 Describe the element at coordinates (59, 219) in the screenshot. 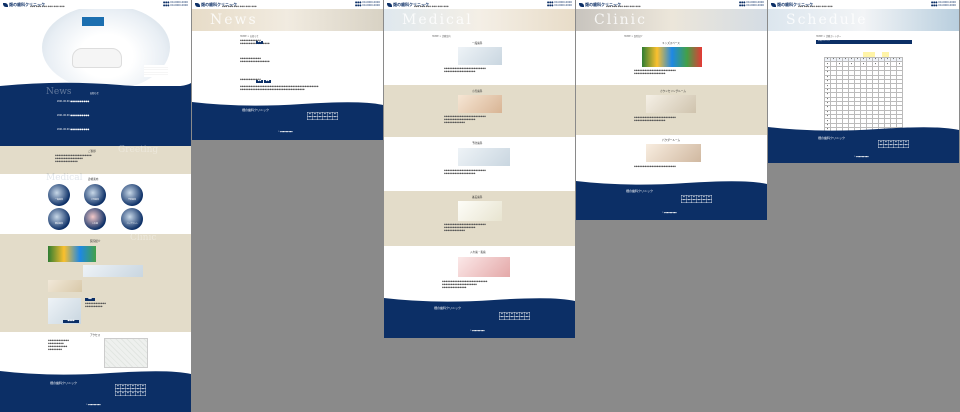

I see `medical-circle: 審美歯科` at that location.